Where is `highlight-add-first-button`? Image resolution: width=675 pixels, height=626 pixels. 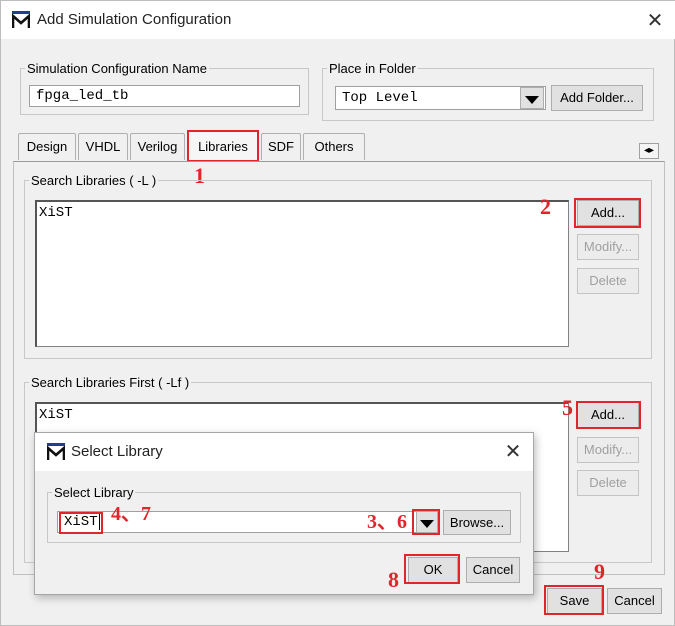 highlight-add-first-button is located at coordinates (608, 415).